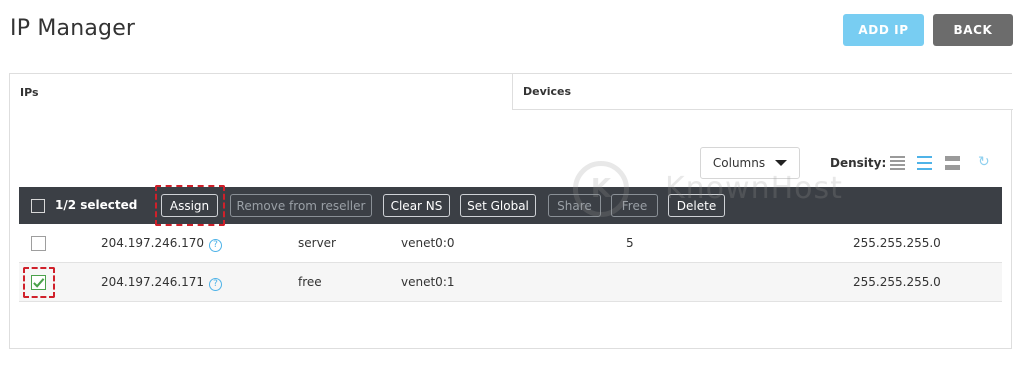 The image size is (1024, 366). What do you see at coordinates (897, 163) in the screenshot?
I see `density-compact-icon` at bounding box center [897, 163].